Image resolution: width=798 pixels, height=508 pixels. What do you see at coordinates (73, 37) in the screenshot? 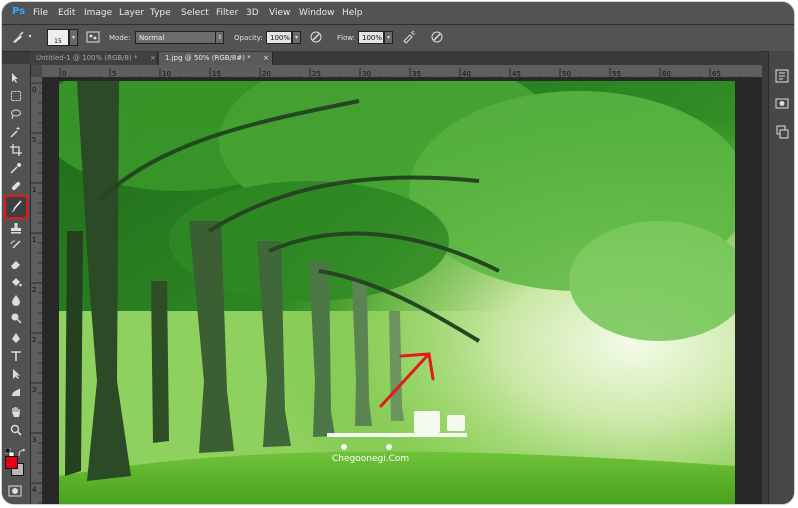
I see `brush-size-dropdown-icon: ▾` at bounding box center [73, 37].